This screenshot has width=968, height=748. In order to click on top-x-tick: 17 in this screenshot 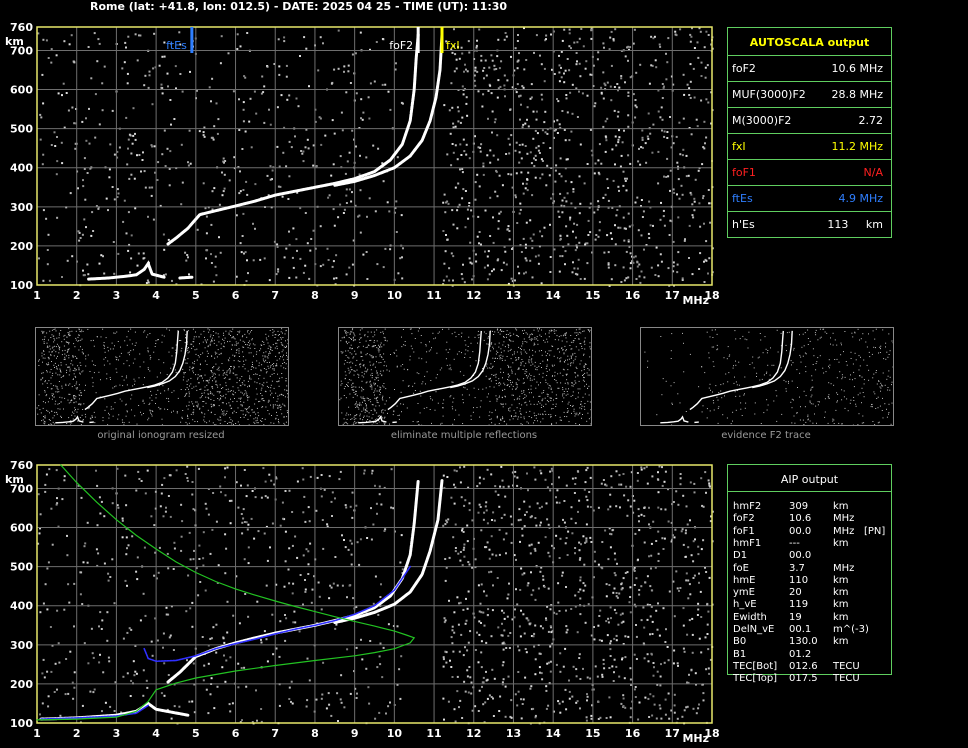, I will do `click(672, 295)`.